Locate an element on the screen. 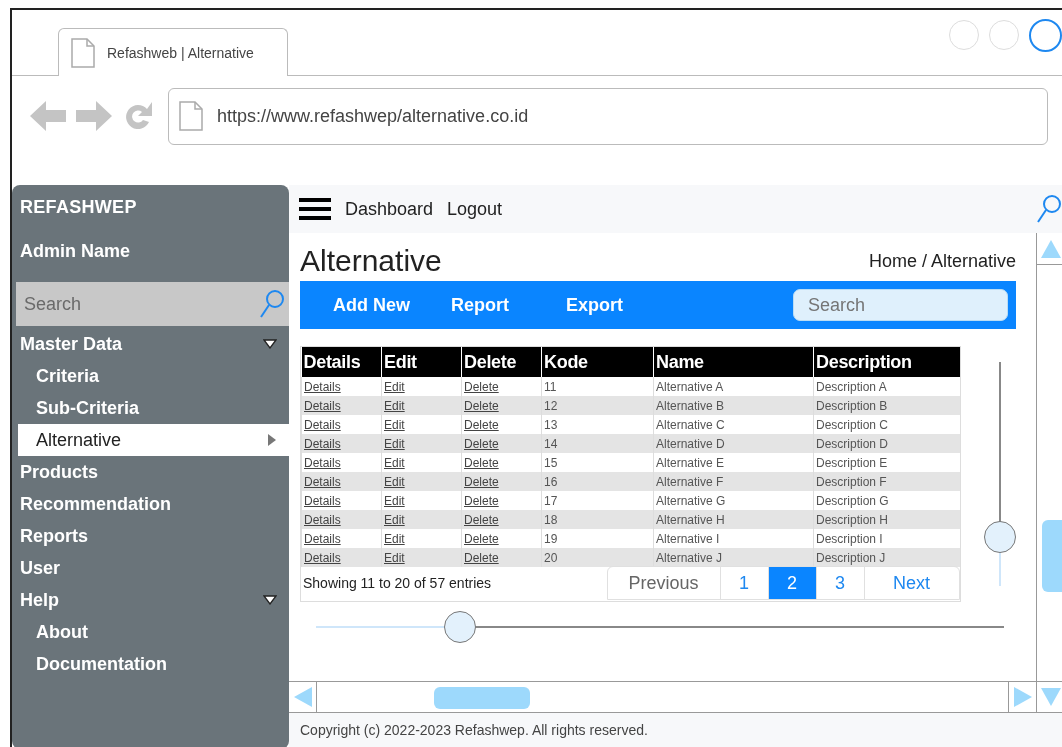 This screenshot has width=1062, height=747. entries-info: Showing 11 to 20 of 57 entries is located at coordinates (397, 583).